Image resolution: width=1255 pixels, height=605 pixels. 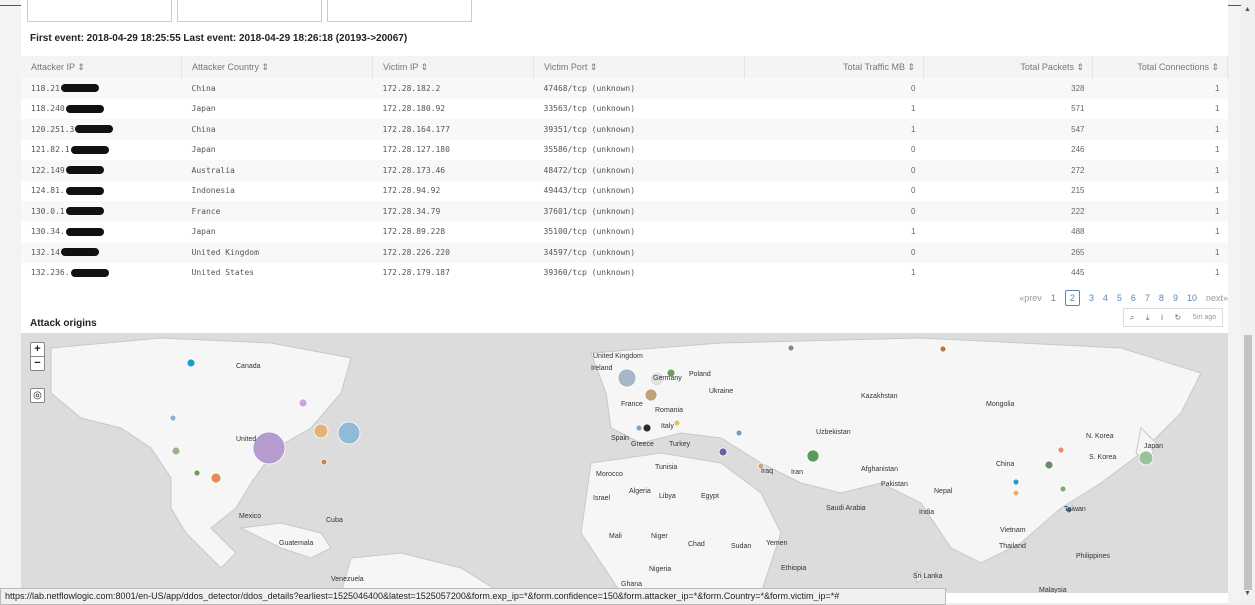 I want to click on col-total-connections: Total Connections ⇕, so click(x=1160, y=67).